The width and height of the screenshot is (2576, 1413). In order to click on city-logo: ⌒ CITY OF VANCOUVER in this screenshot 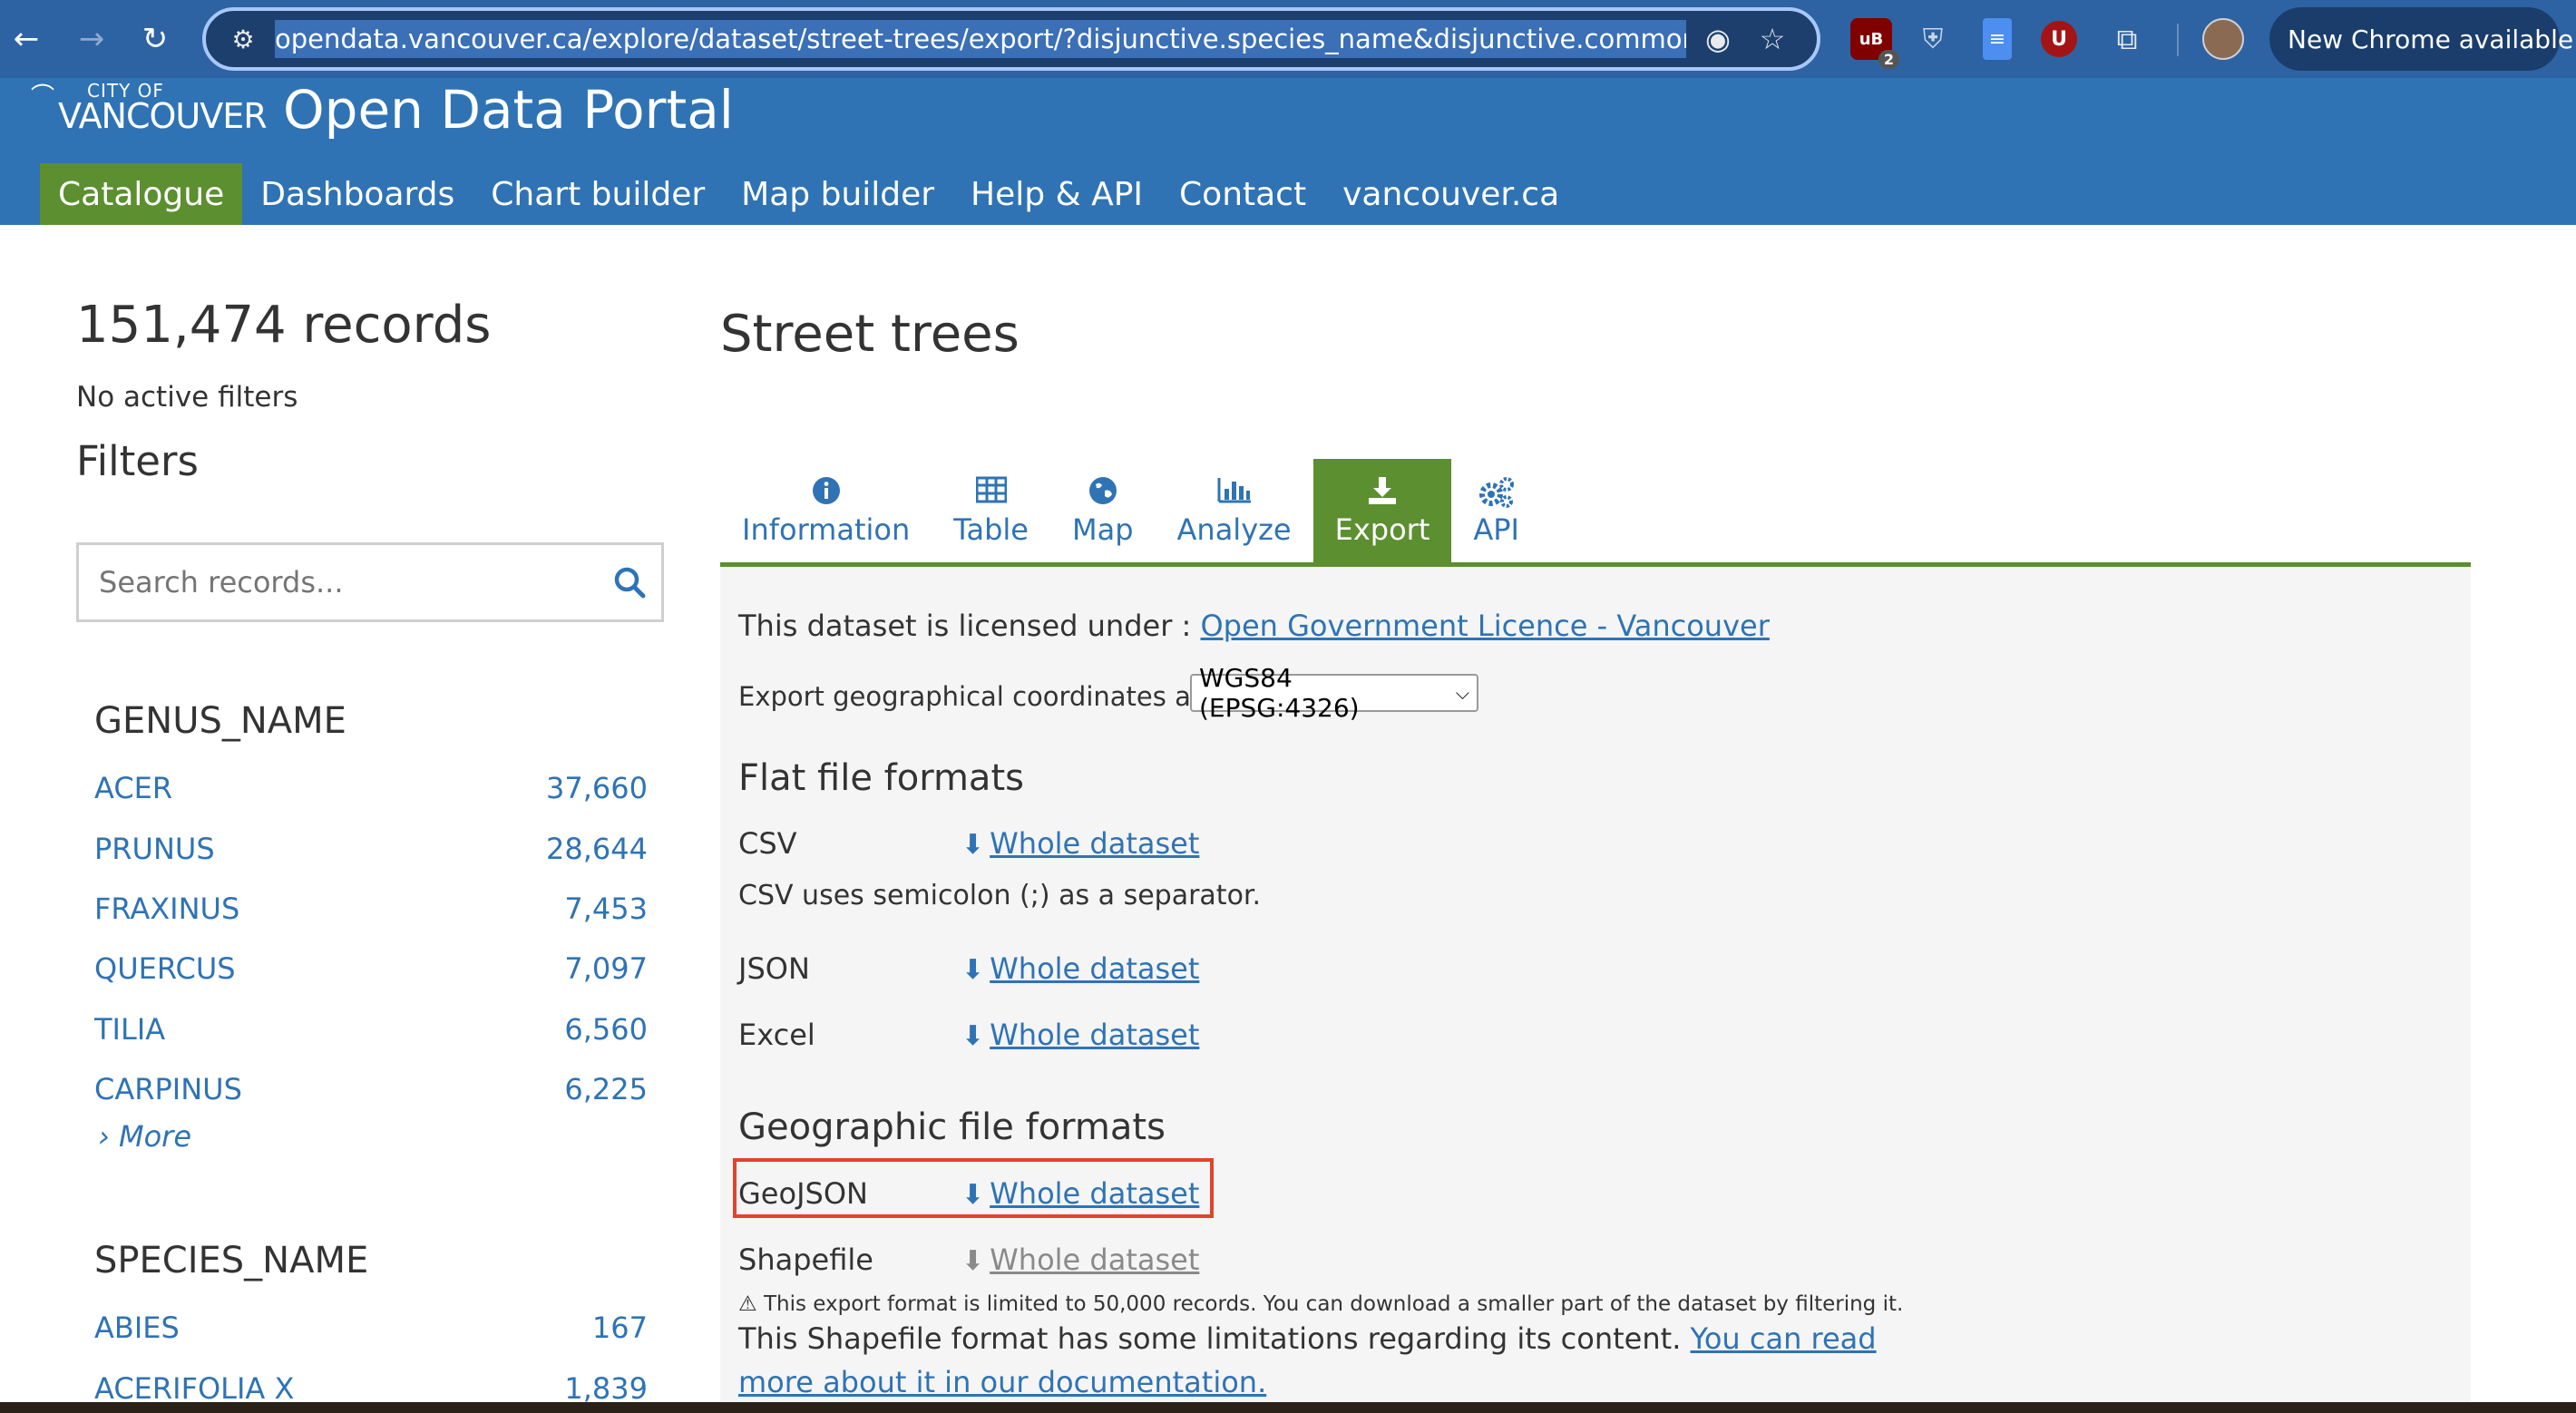, I will do `click(149, 110)`.